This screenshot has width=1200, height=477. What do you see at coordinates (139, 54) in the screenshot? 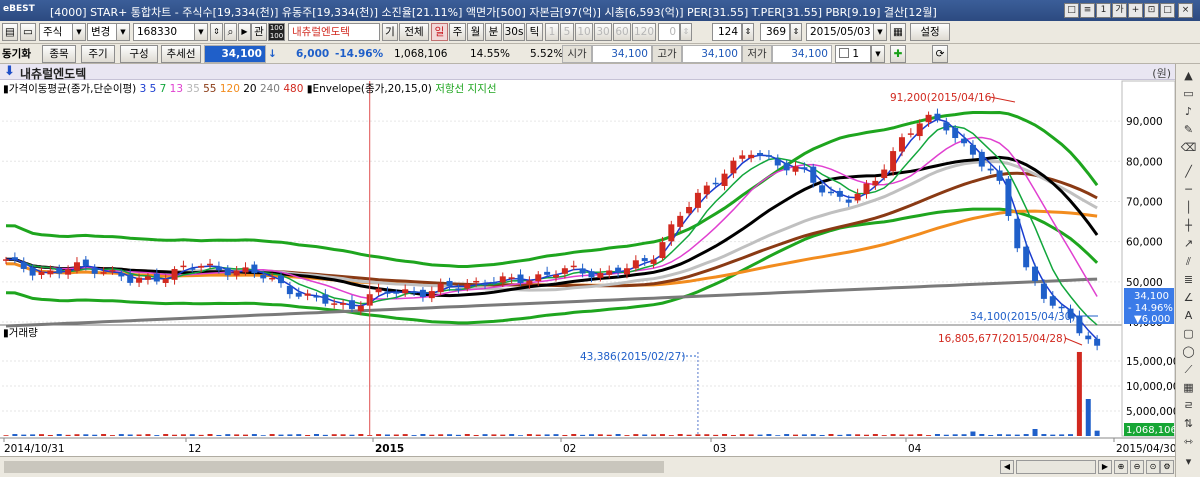
I see `compose-button: 구성` at bounding box center [139, 54].